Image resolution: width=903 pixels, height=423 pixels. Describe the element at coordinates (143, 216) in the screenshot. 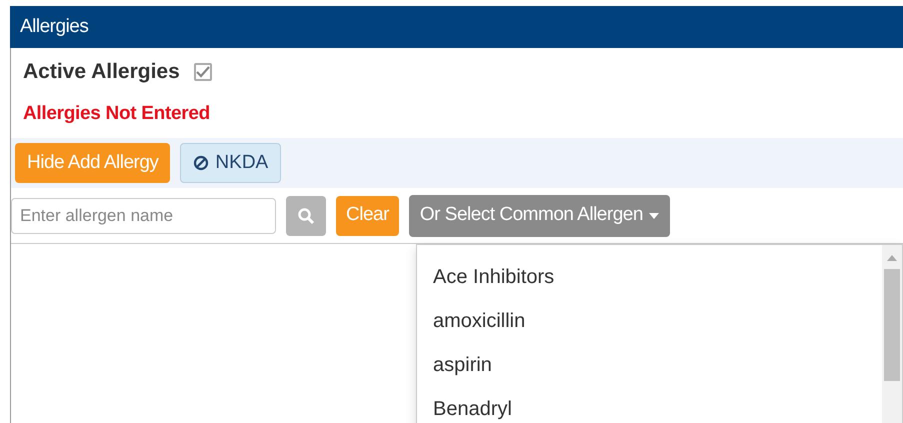

I see `allergen-search-field: Enter allergen name` at that location.